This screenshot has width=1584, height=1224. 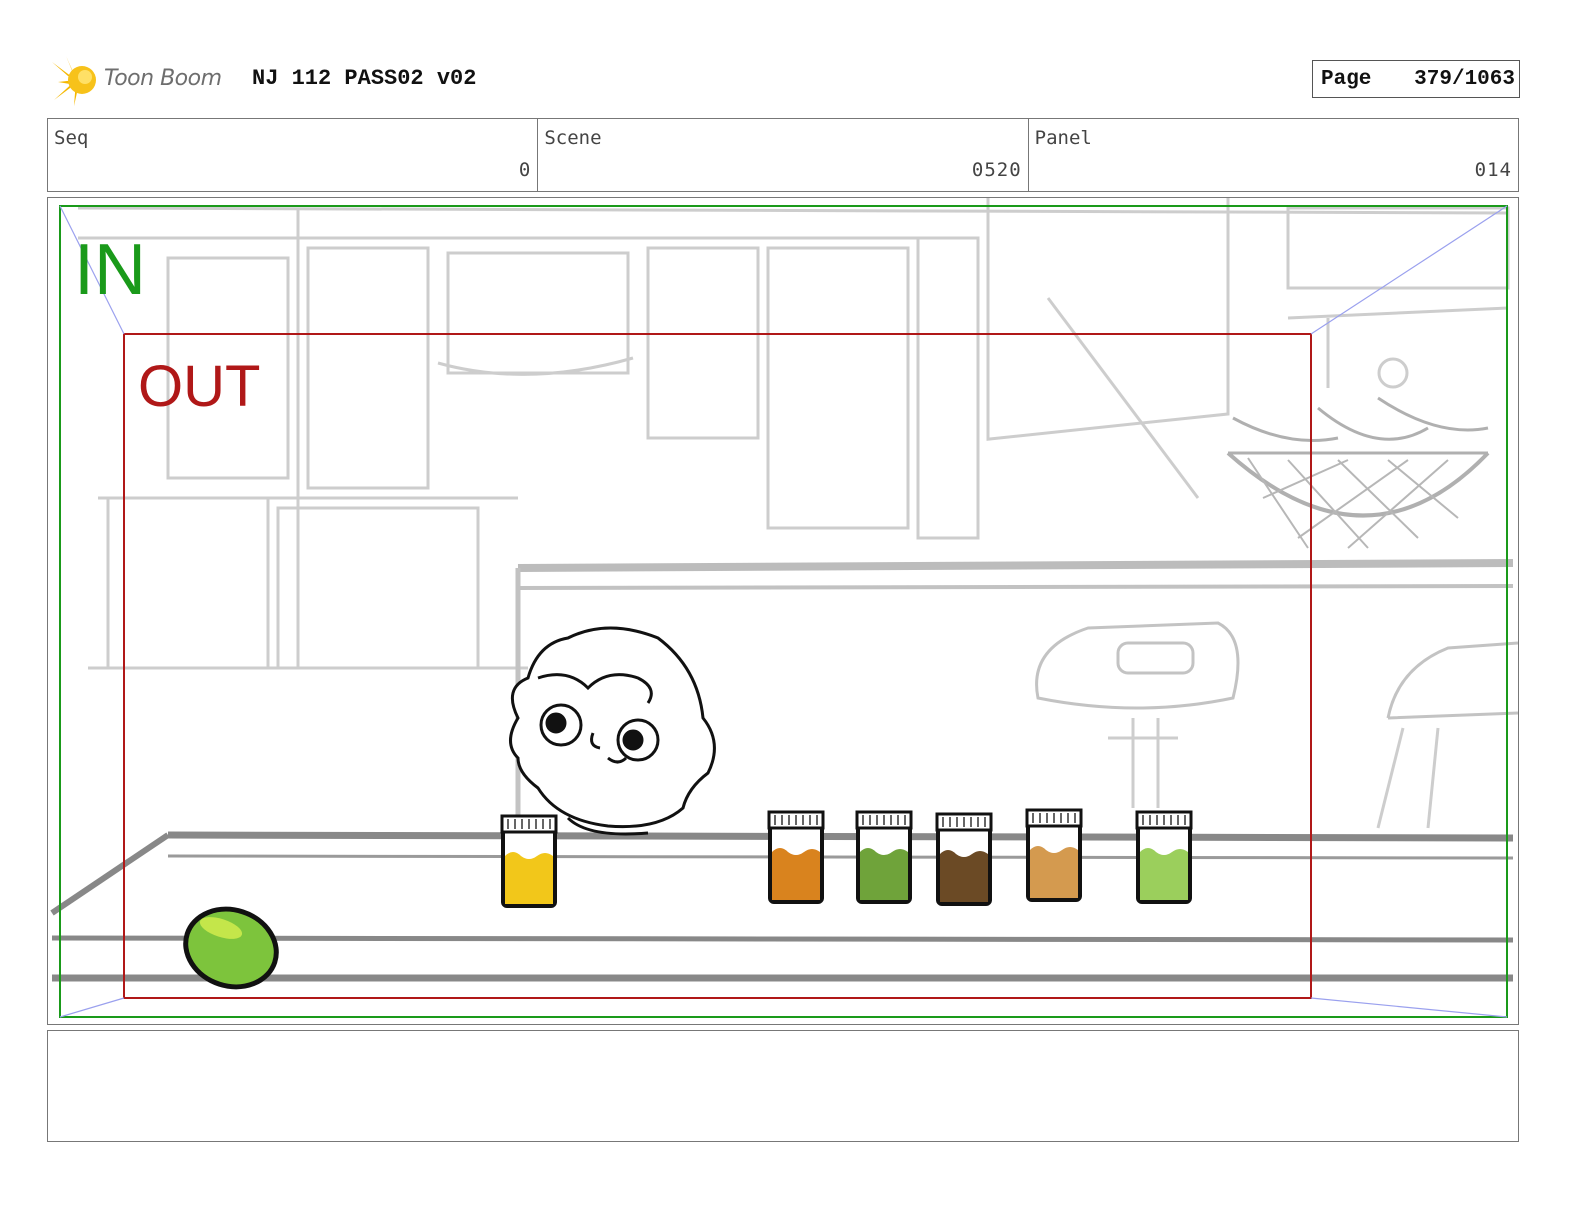 I want to click on jar-brown, so click(x=964, y=859).